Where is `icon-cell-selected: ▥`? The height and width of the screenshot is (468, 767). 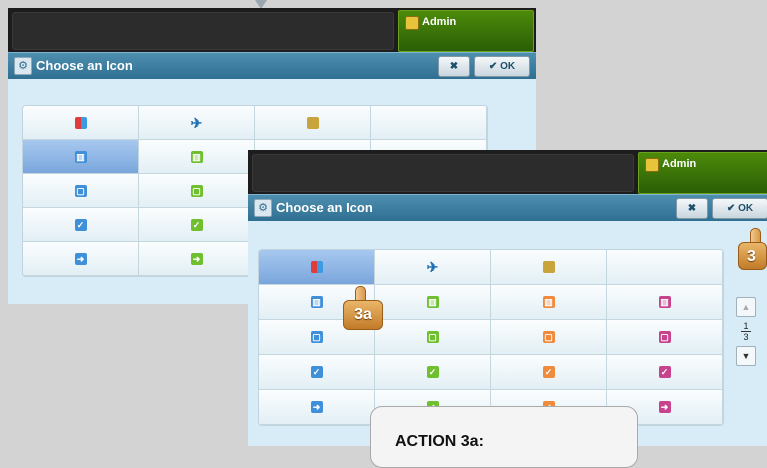
icon-cell-selected: ▥ is located at coordinates (81, 157).